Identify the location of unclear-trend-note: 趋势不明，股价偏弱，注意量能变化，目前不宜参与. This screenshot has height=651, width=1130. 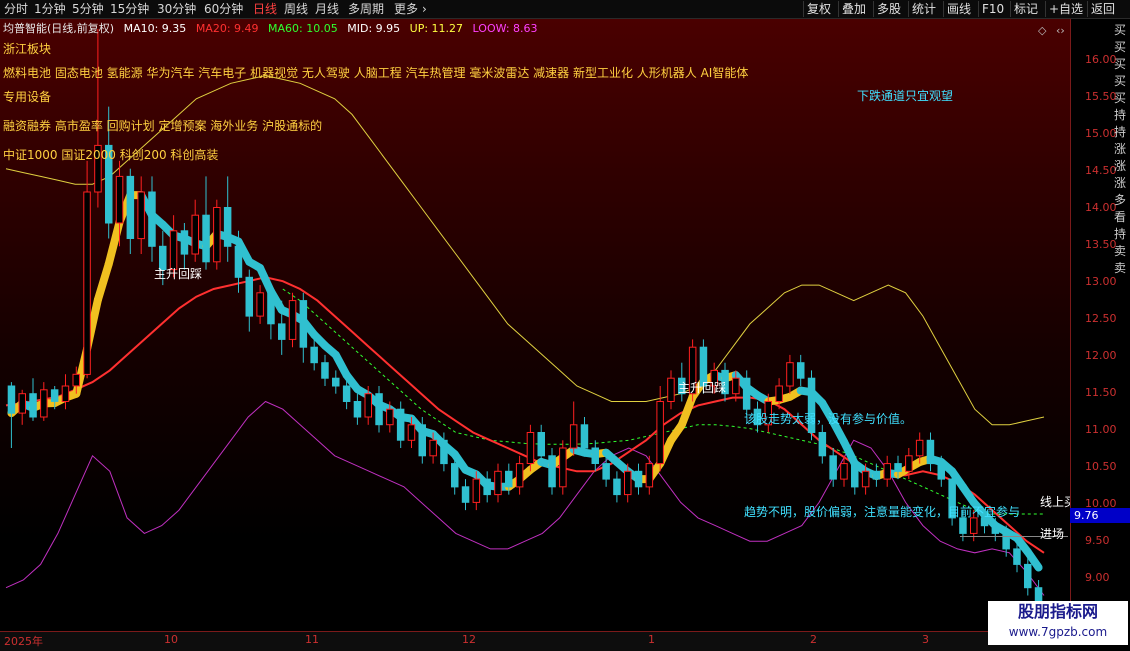
(882, 511).